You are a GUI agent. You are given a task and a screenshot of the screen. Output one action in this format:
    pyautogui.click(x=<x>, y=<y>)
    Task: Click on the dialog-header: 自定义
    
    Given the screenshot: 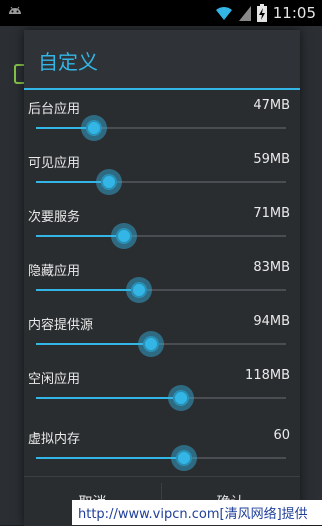 What is the action you would take?
    pyautogui.click(x=162, y=59)
    